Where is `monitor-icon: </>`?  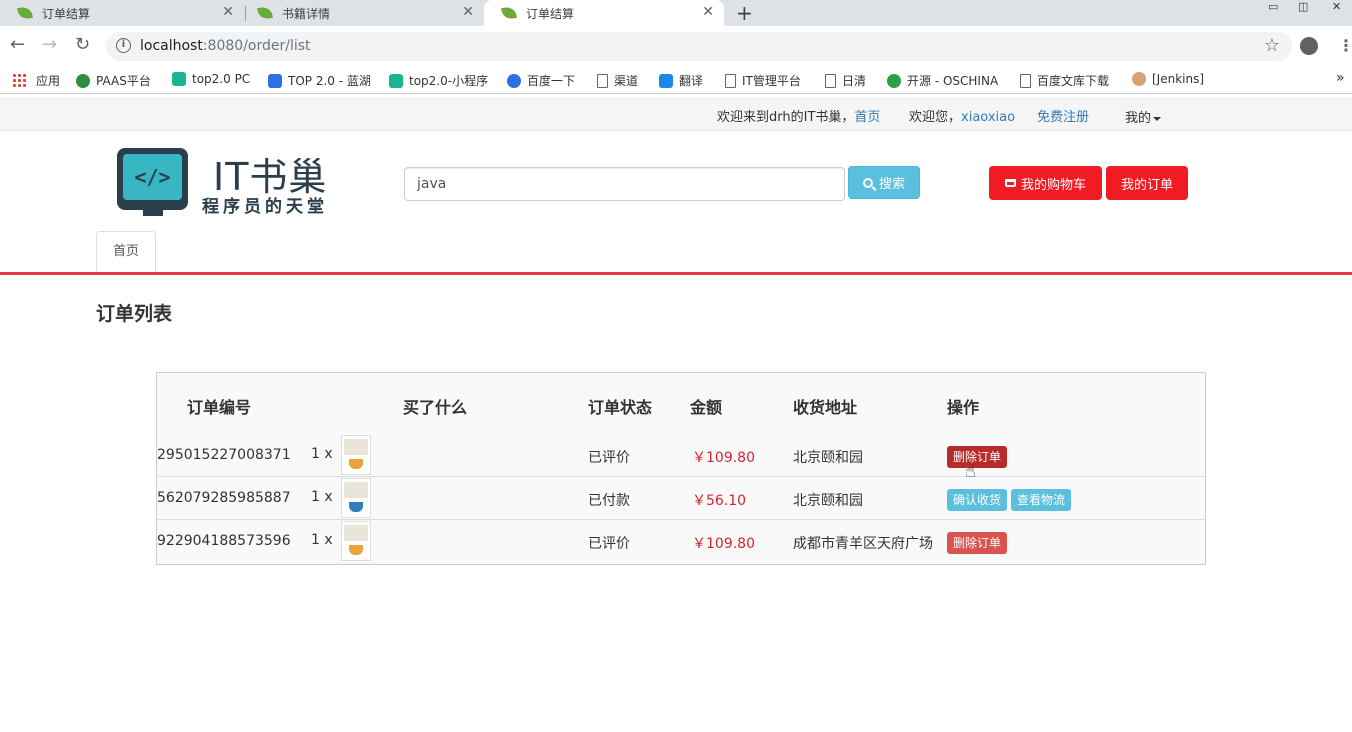 monitor-icon: </> is located at coordinates (152, 179).